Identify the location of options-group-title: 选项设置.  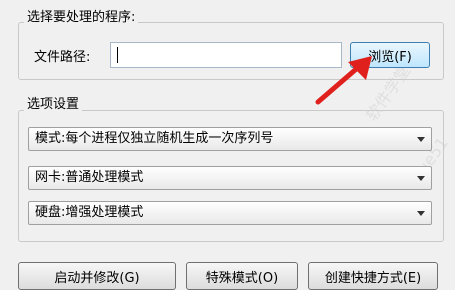
(53, 102).